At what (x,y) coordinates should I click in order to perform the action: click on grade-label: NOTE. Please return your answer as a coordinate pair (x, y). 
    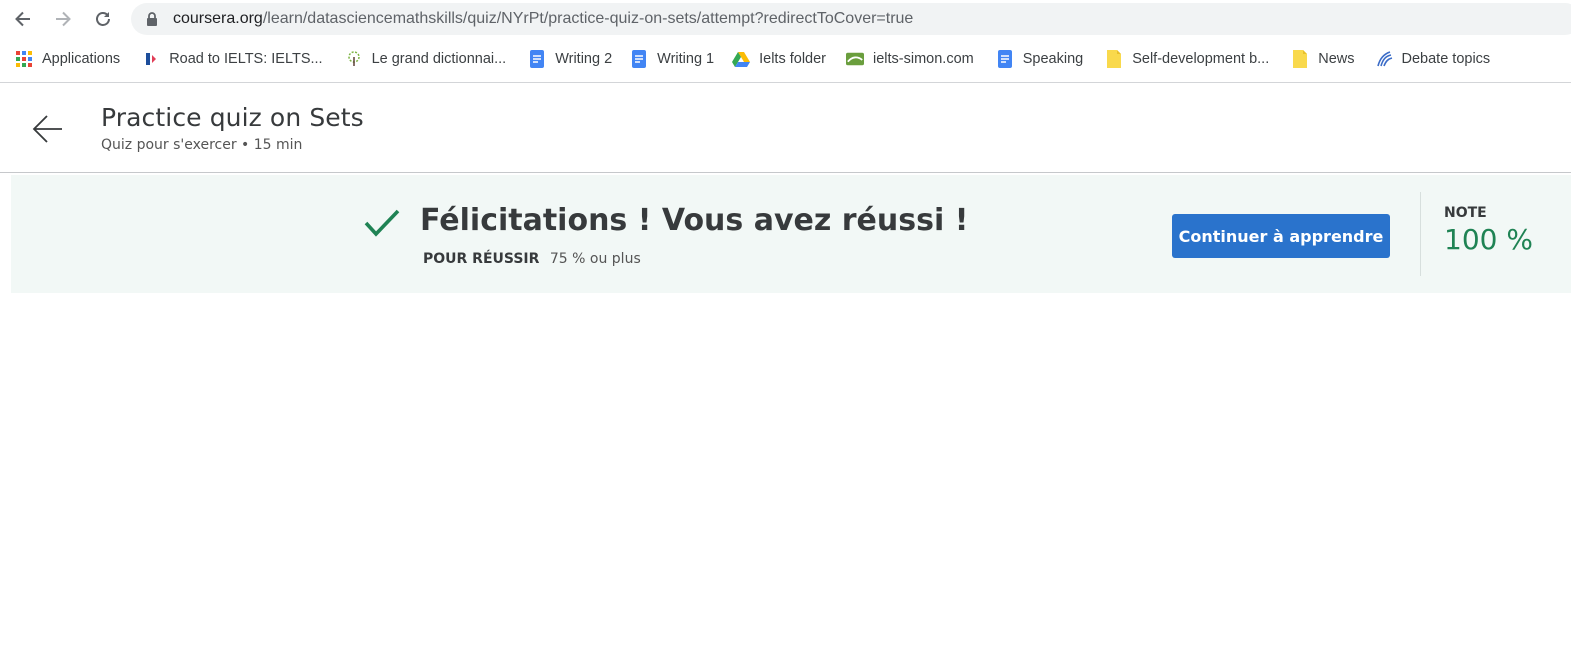
    Looking at the image, I should click on (1465, 213).